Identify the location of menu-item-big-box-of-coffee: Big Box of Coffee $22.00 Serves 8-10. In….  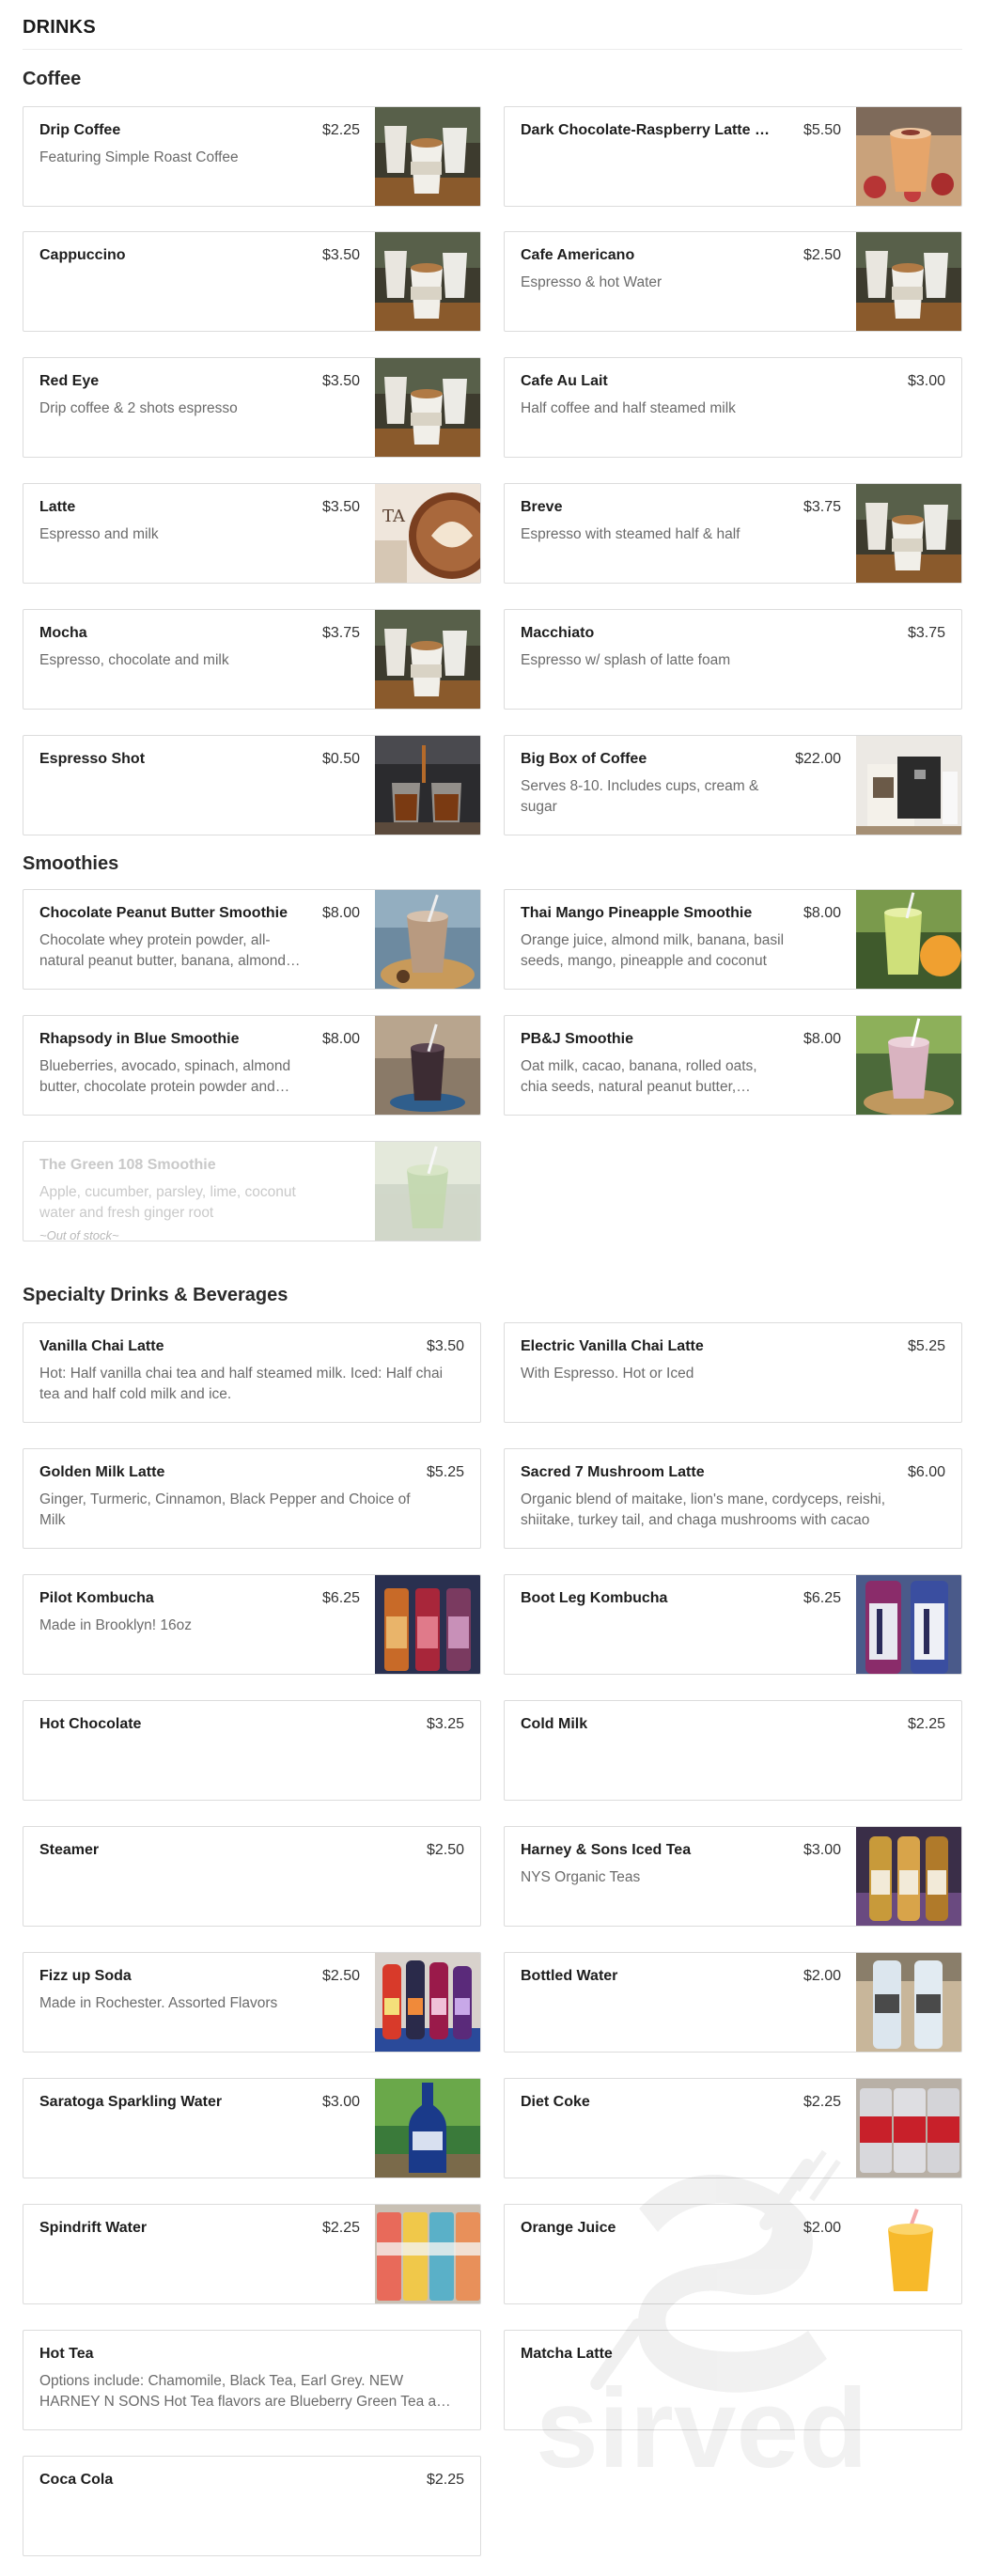
(733, 785).